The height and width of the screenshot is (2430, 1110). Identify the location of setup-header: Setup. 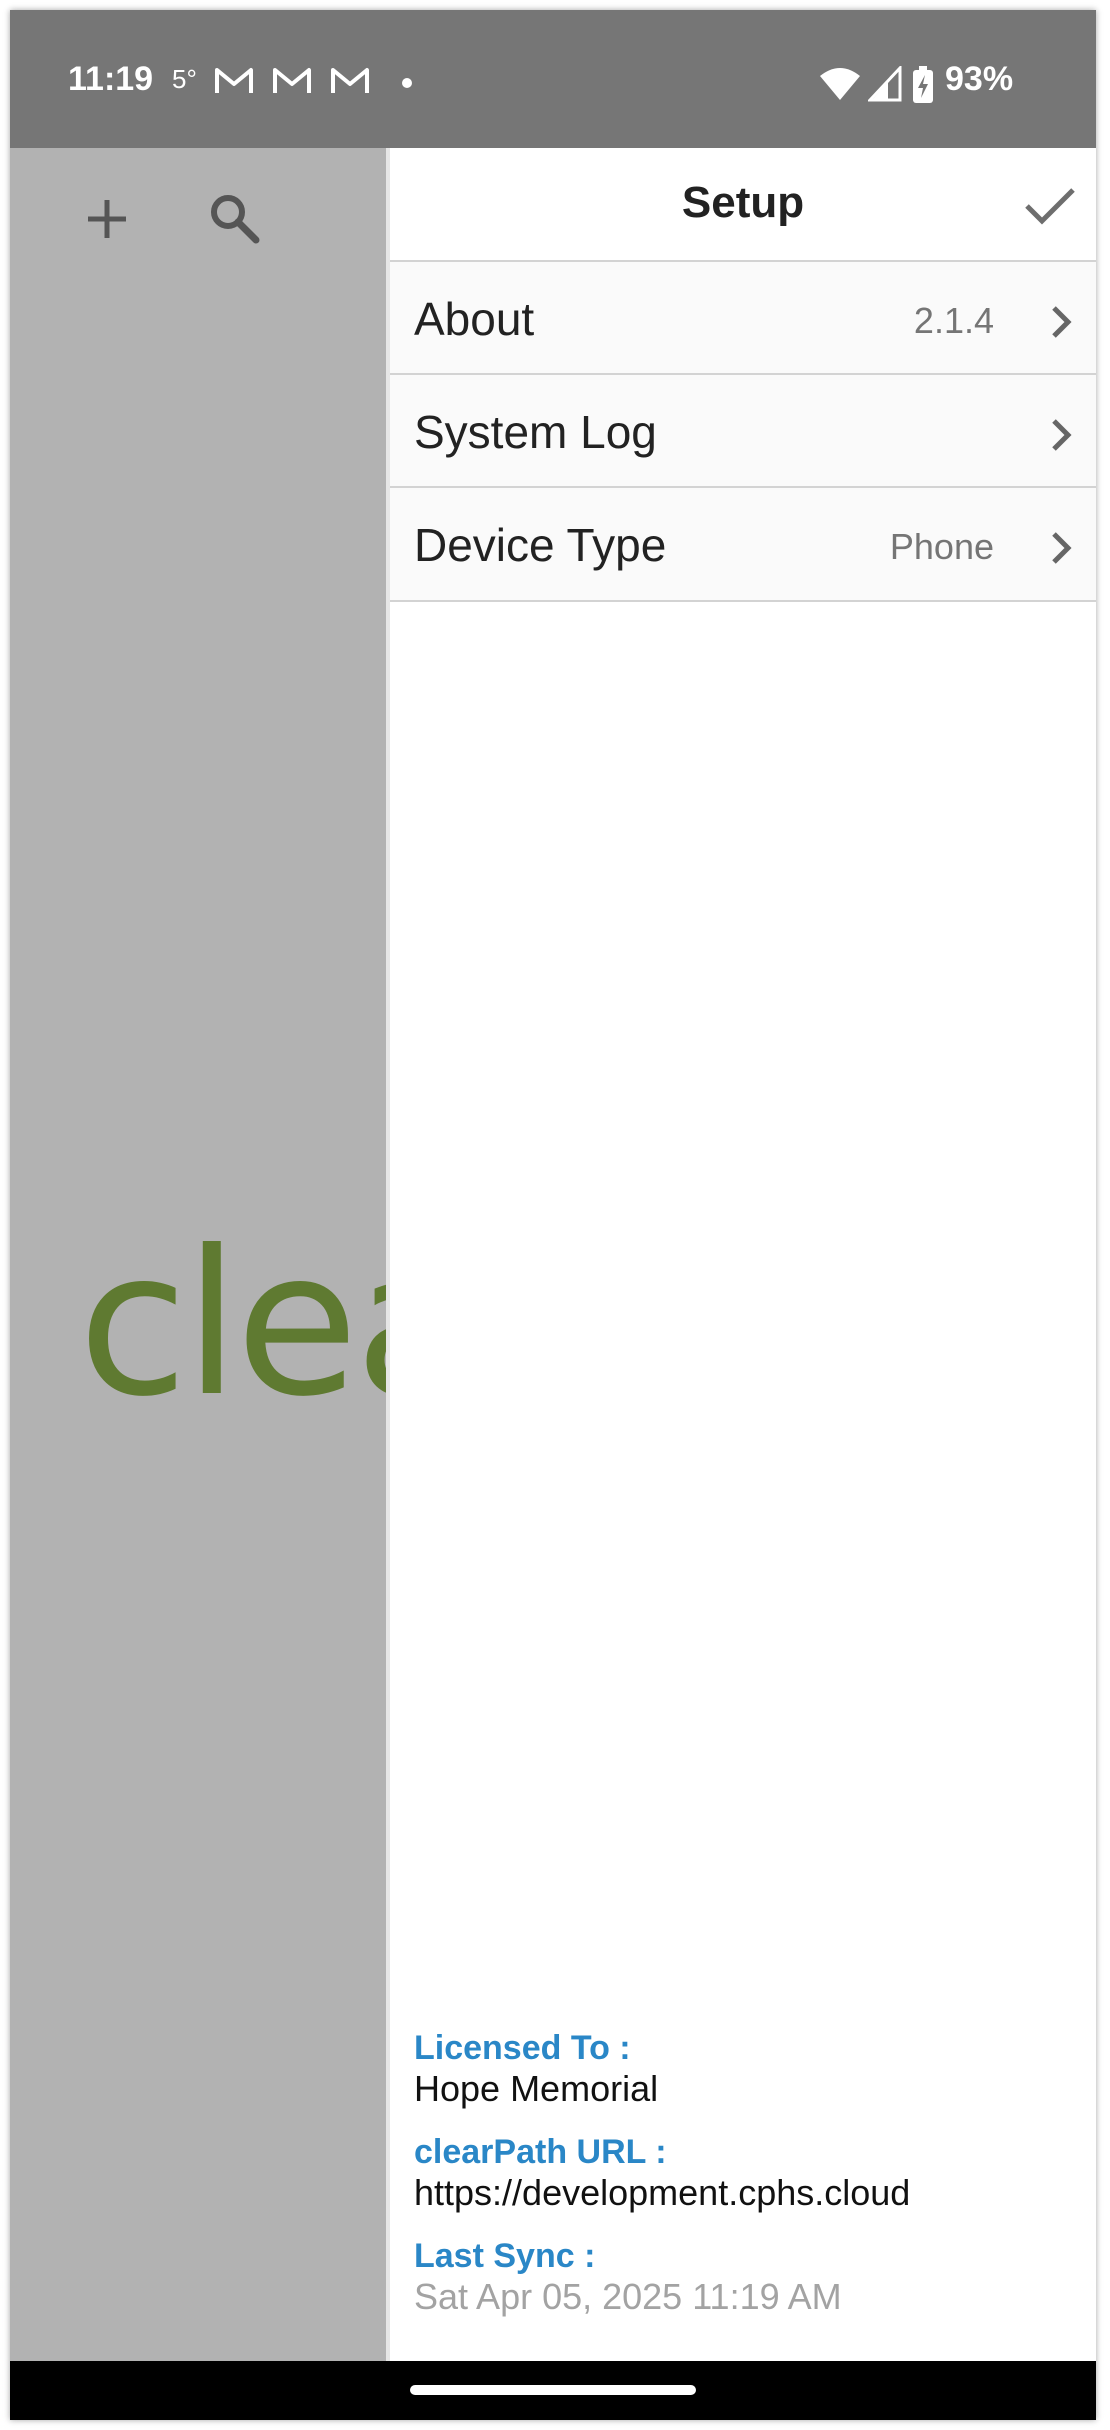
(743, 204).